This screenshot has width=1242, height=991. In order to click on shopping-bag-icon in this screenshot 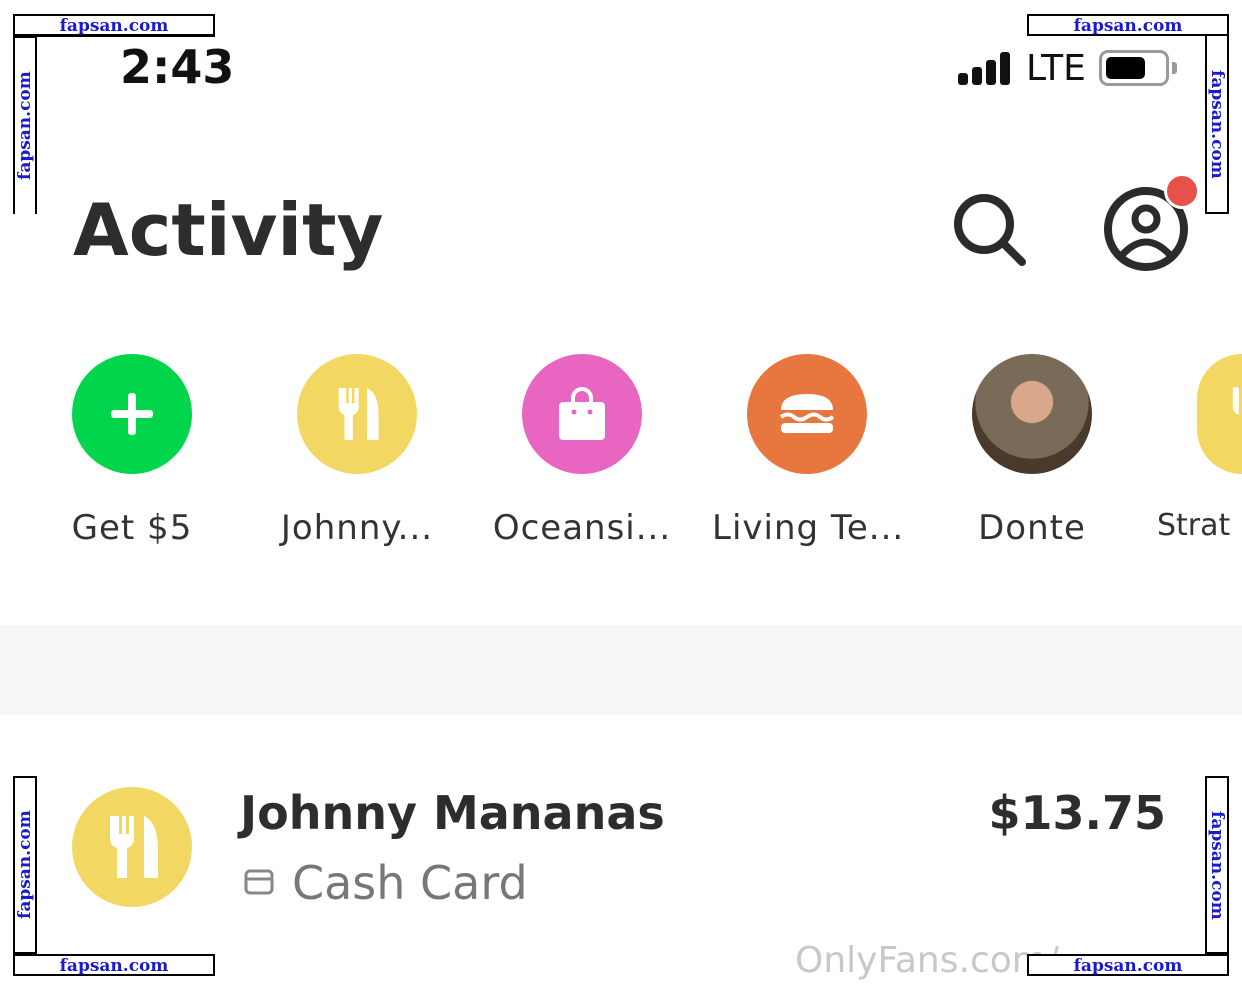, I will do `click(582, 414)`.